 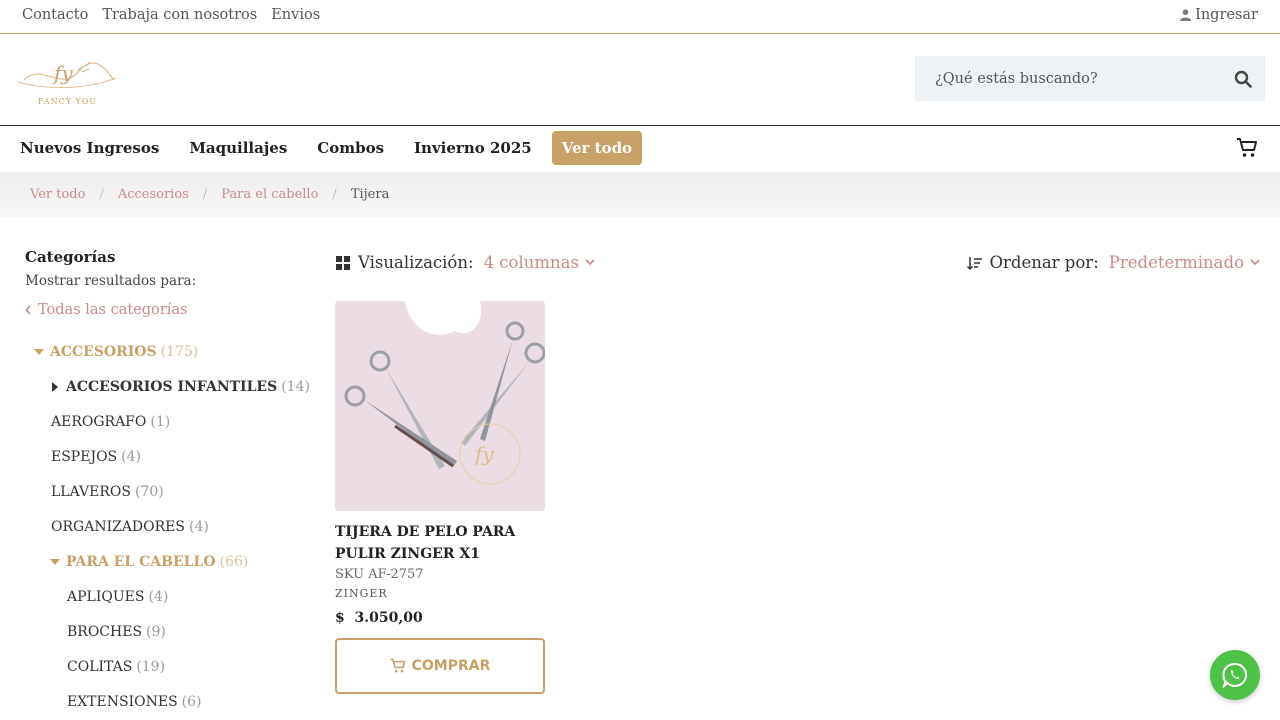 I want to click on product-price: $ 3.050,00, so click(x=379, y=618).